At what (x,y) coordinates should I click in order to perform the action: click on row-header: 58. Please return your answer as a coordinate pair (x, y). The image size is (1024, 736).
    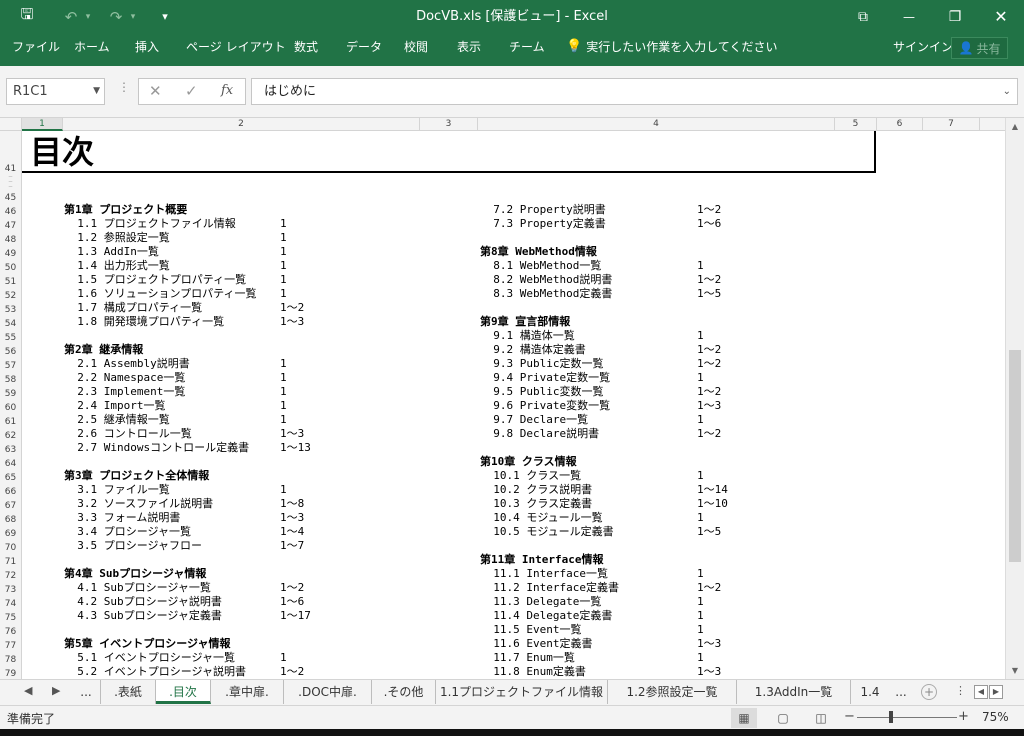
    Looking at the image, I should click on (10, 380).